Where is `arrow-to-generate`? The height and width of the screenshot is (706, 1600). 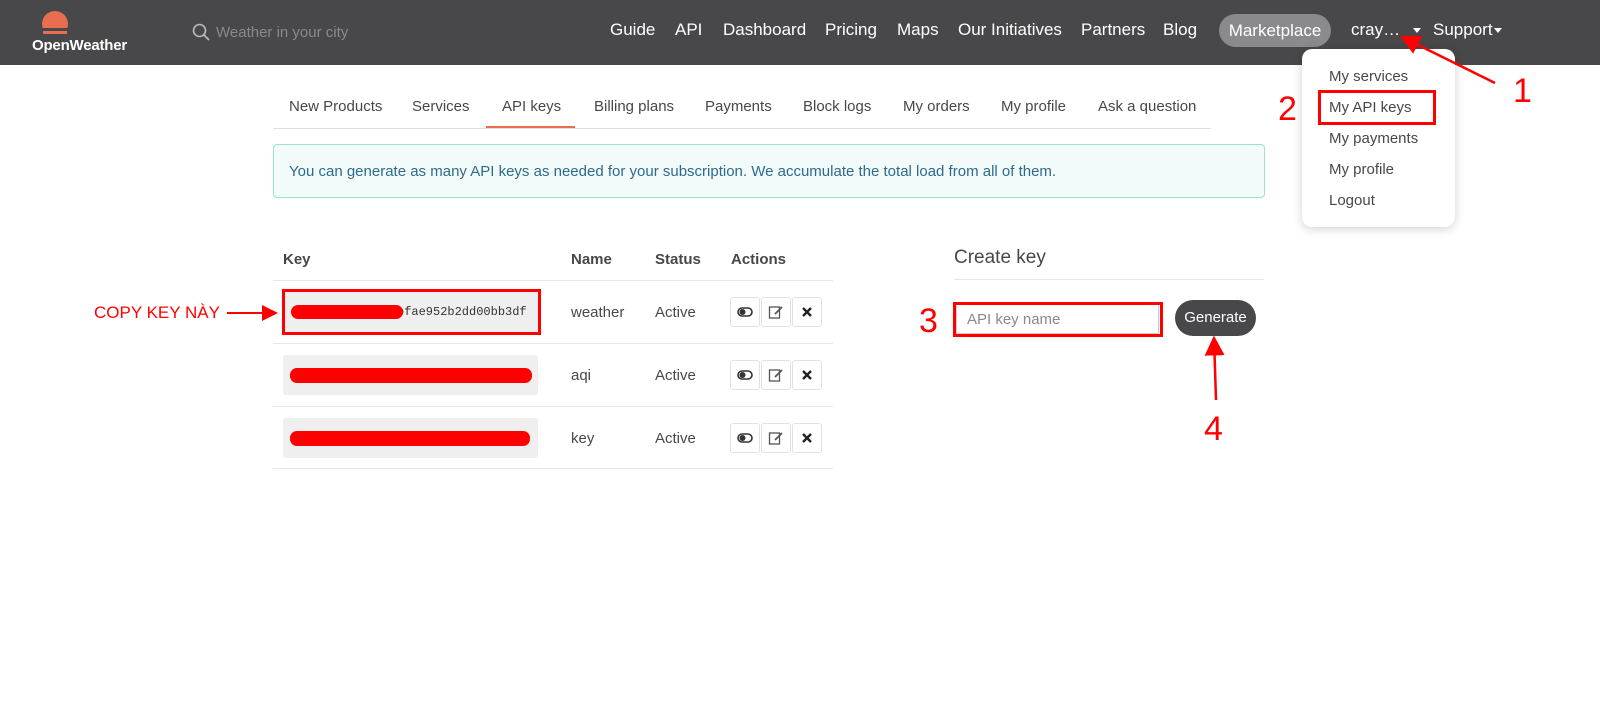
arrow-to-generate is located at coordinates (1214, 368).